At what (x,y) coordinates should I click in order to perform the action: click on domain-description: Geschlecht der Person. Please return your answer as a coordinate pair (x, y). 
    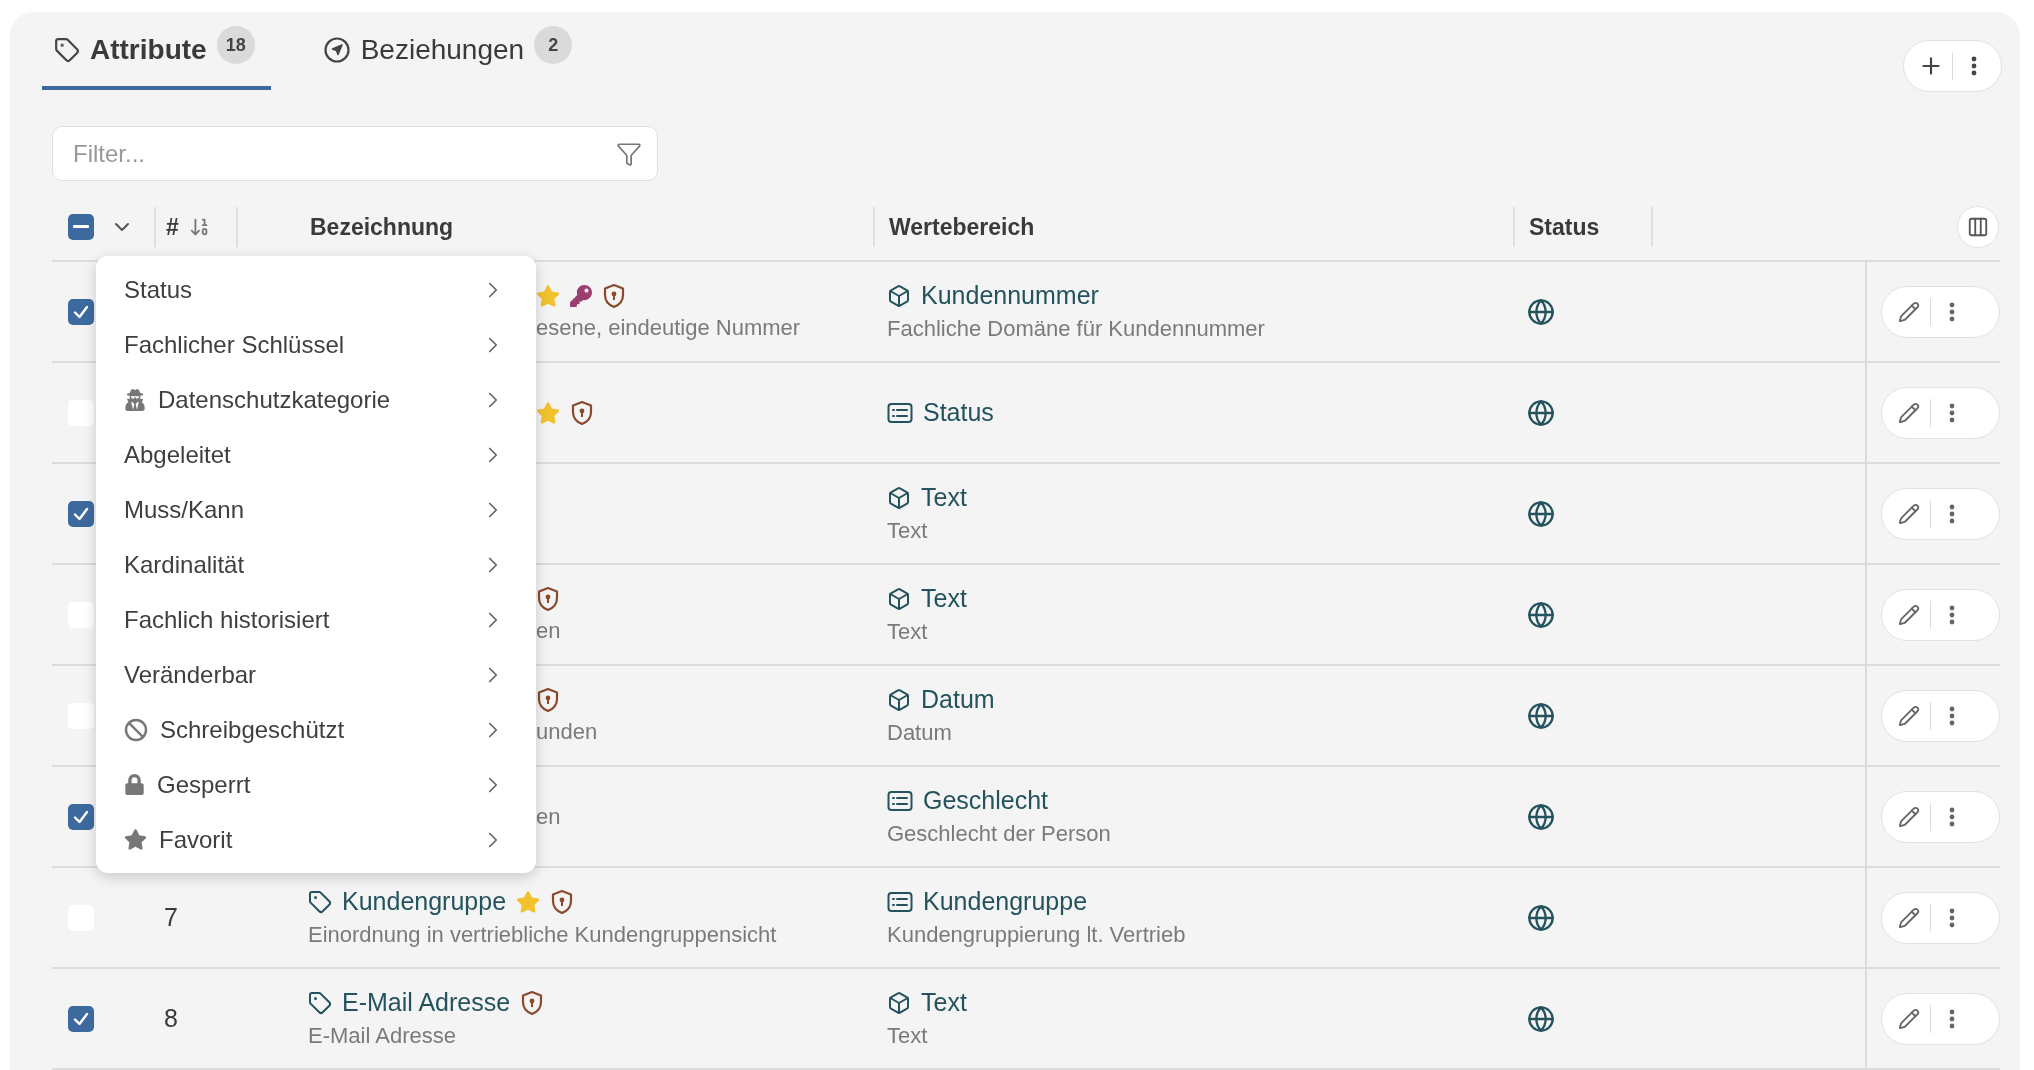
    Looking at the image, I should click on (999, 834).